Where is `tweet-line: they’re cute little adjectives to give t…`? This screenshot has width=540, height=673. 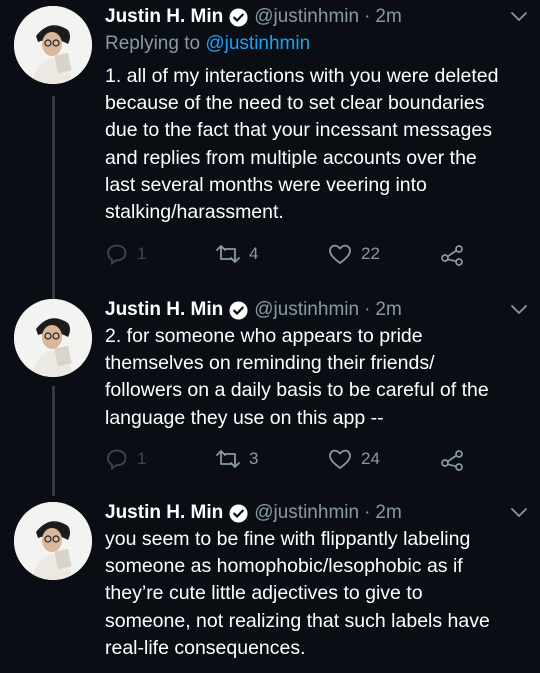 tweet-line: they’re cute little adjectives to give t… is located at coordinates (264, 593).